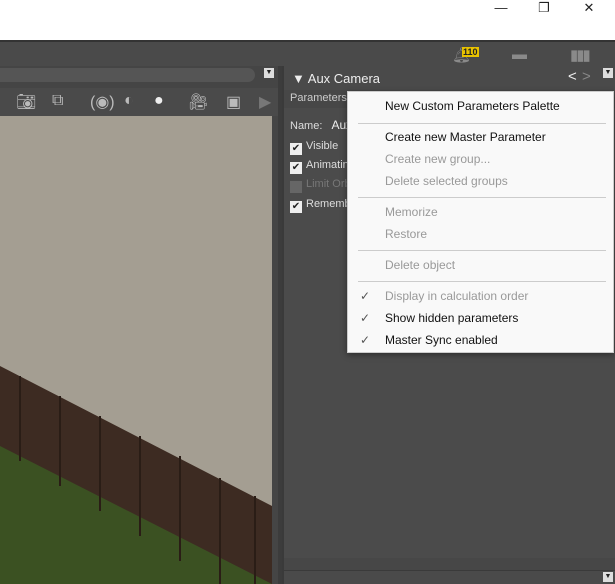 The width and height of the screenshot is (615, 584). I want to click on more-right-icon: ▶, so click(265, 102).